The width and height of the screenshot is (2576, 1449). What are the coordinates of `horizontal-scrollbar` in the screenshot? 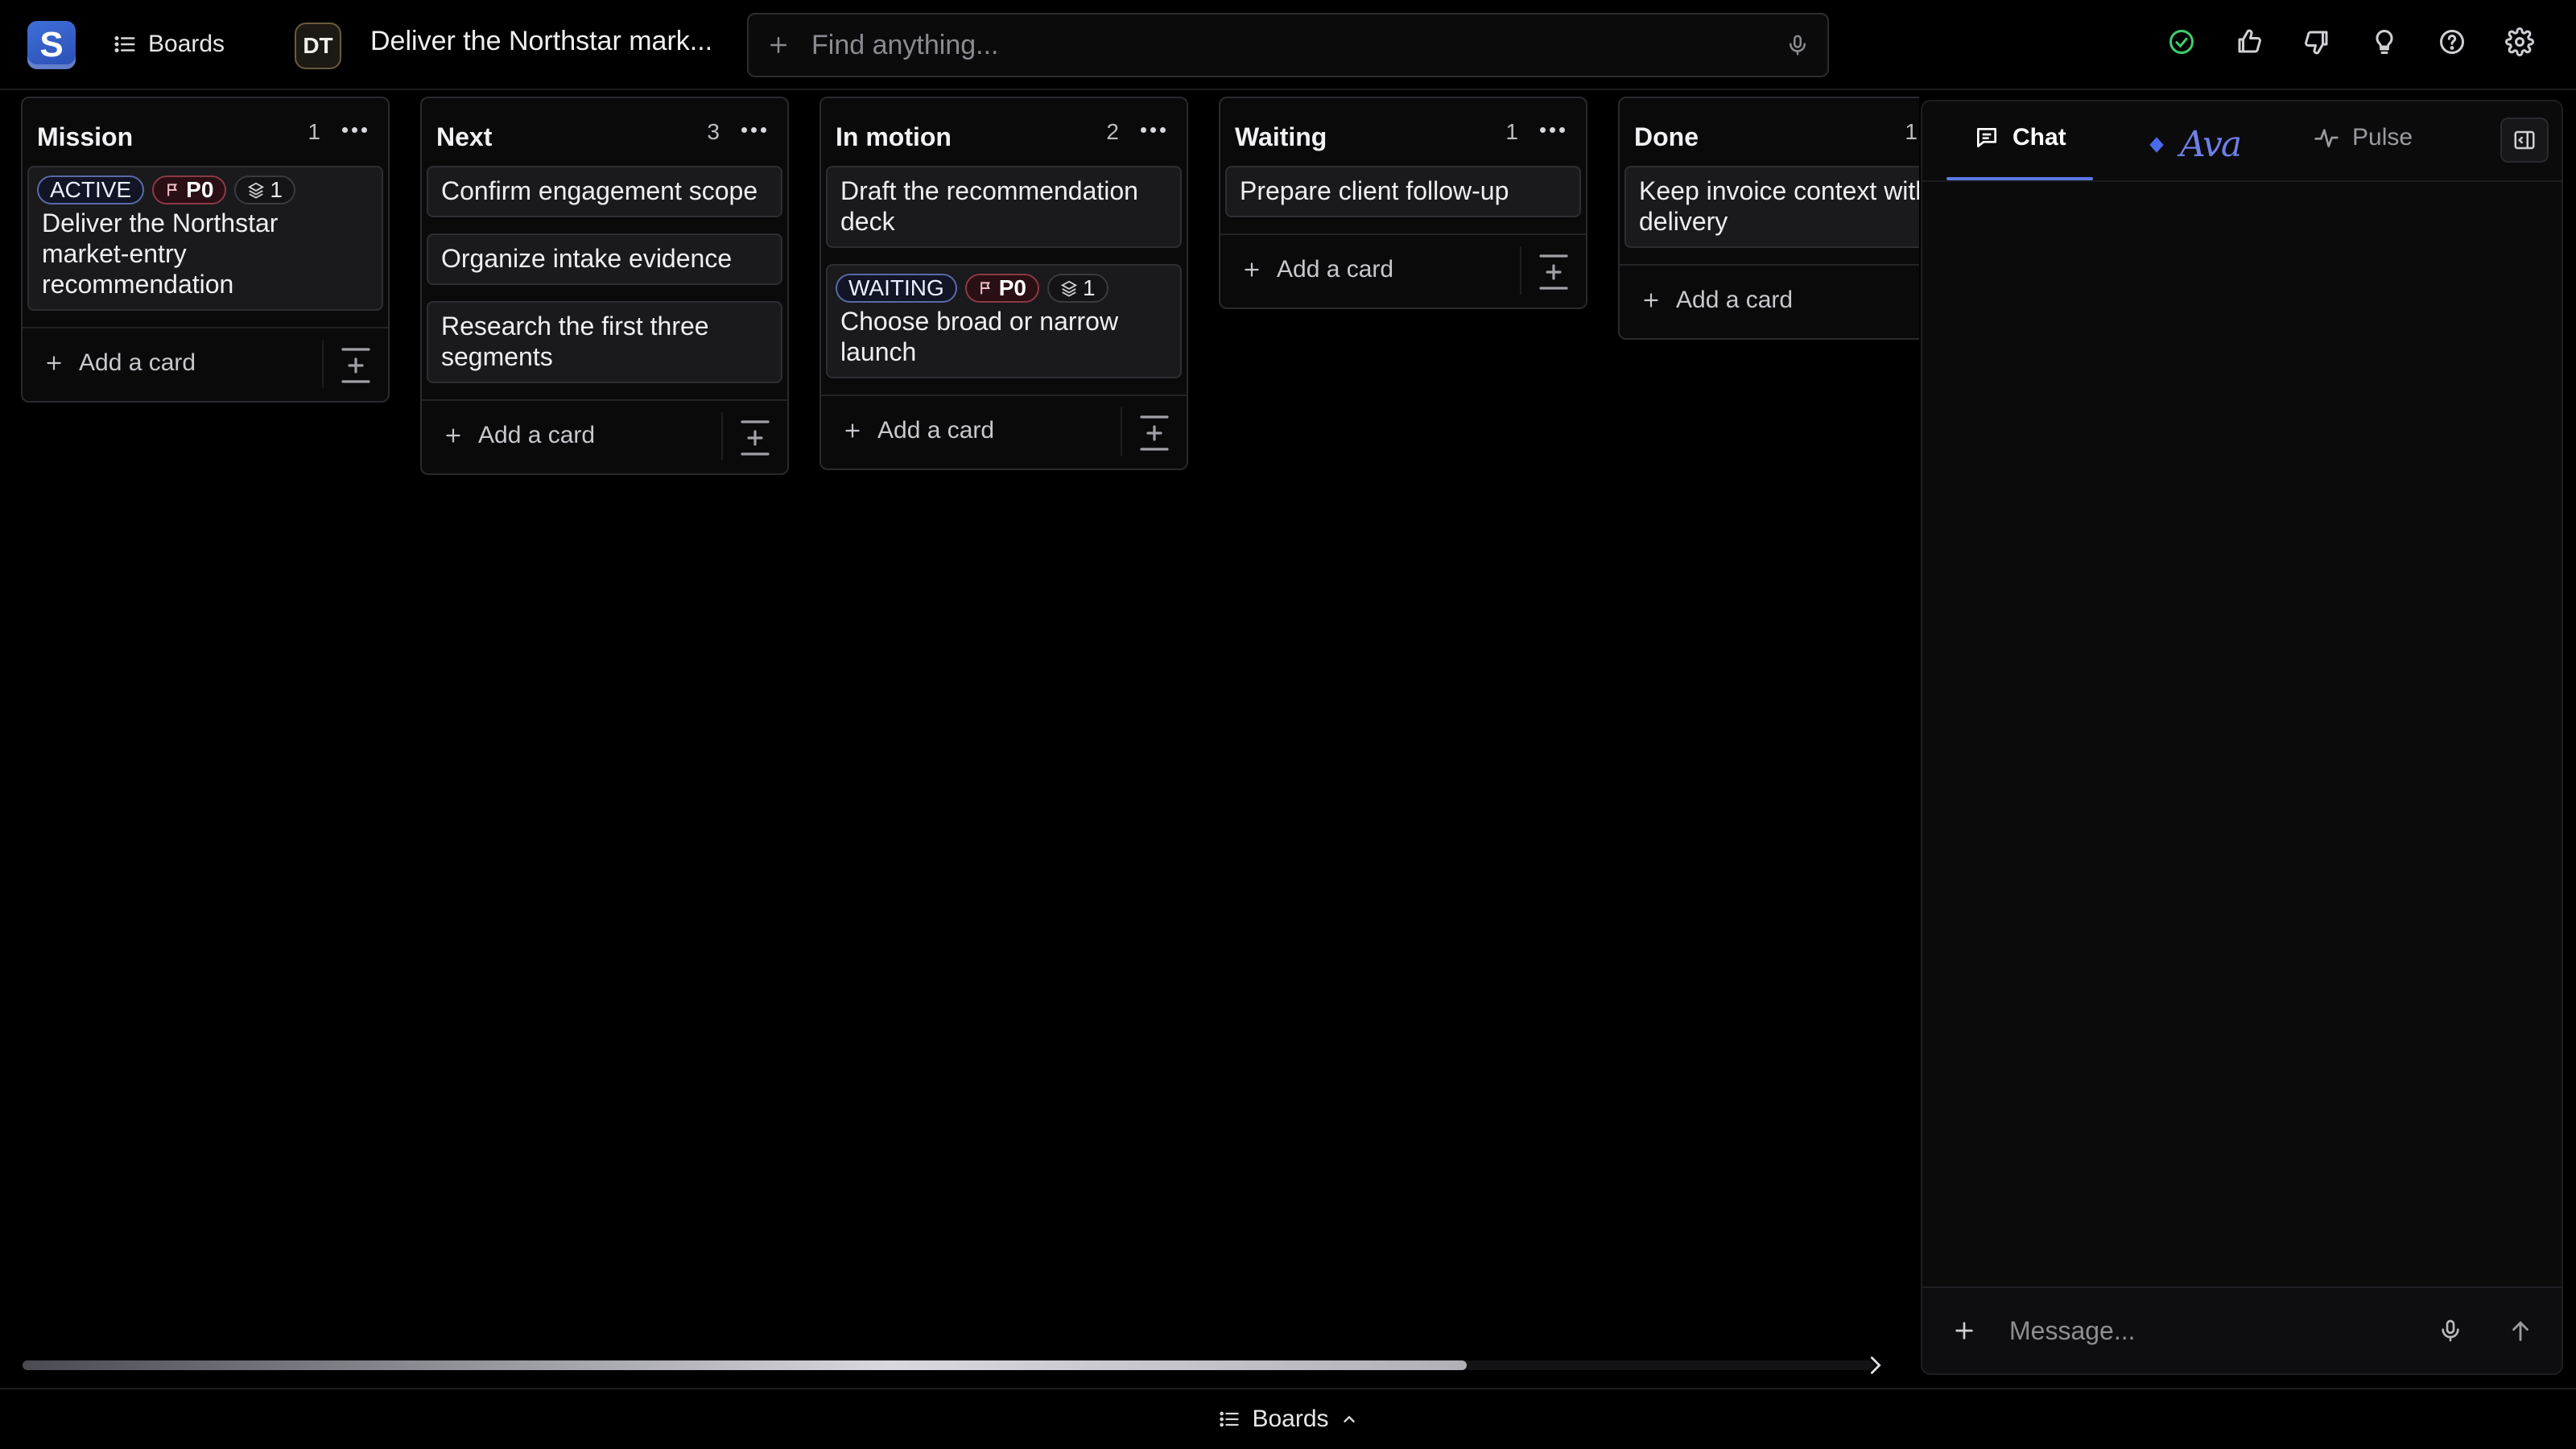 It's located at (948, 1365).